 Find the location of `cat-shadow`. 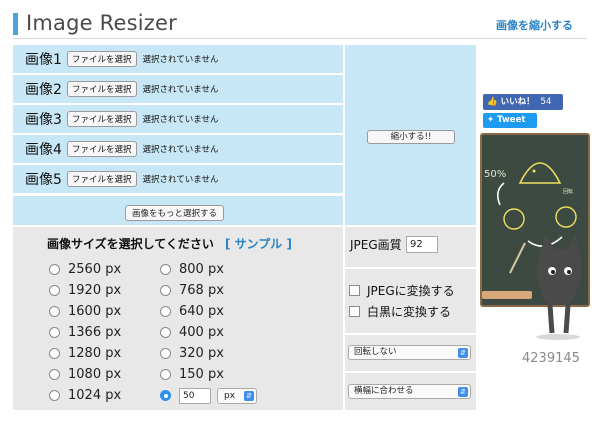

cat-shadow is located at coordinates (558, 337).